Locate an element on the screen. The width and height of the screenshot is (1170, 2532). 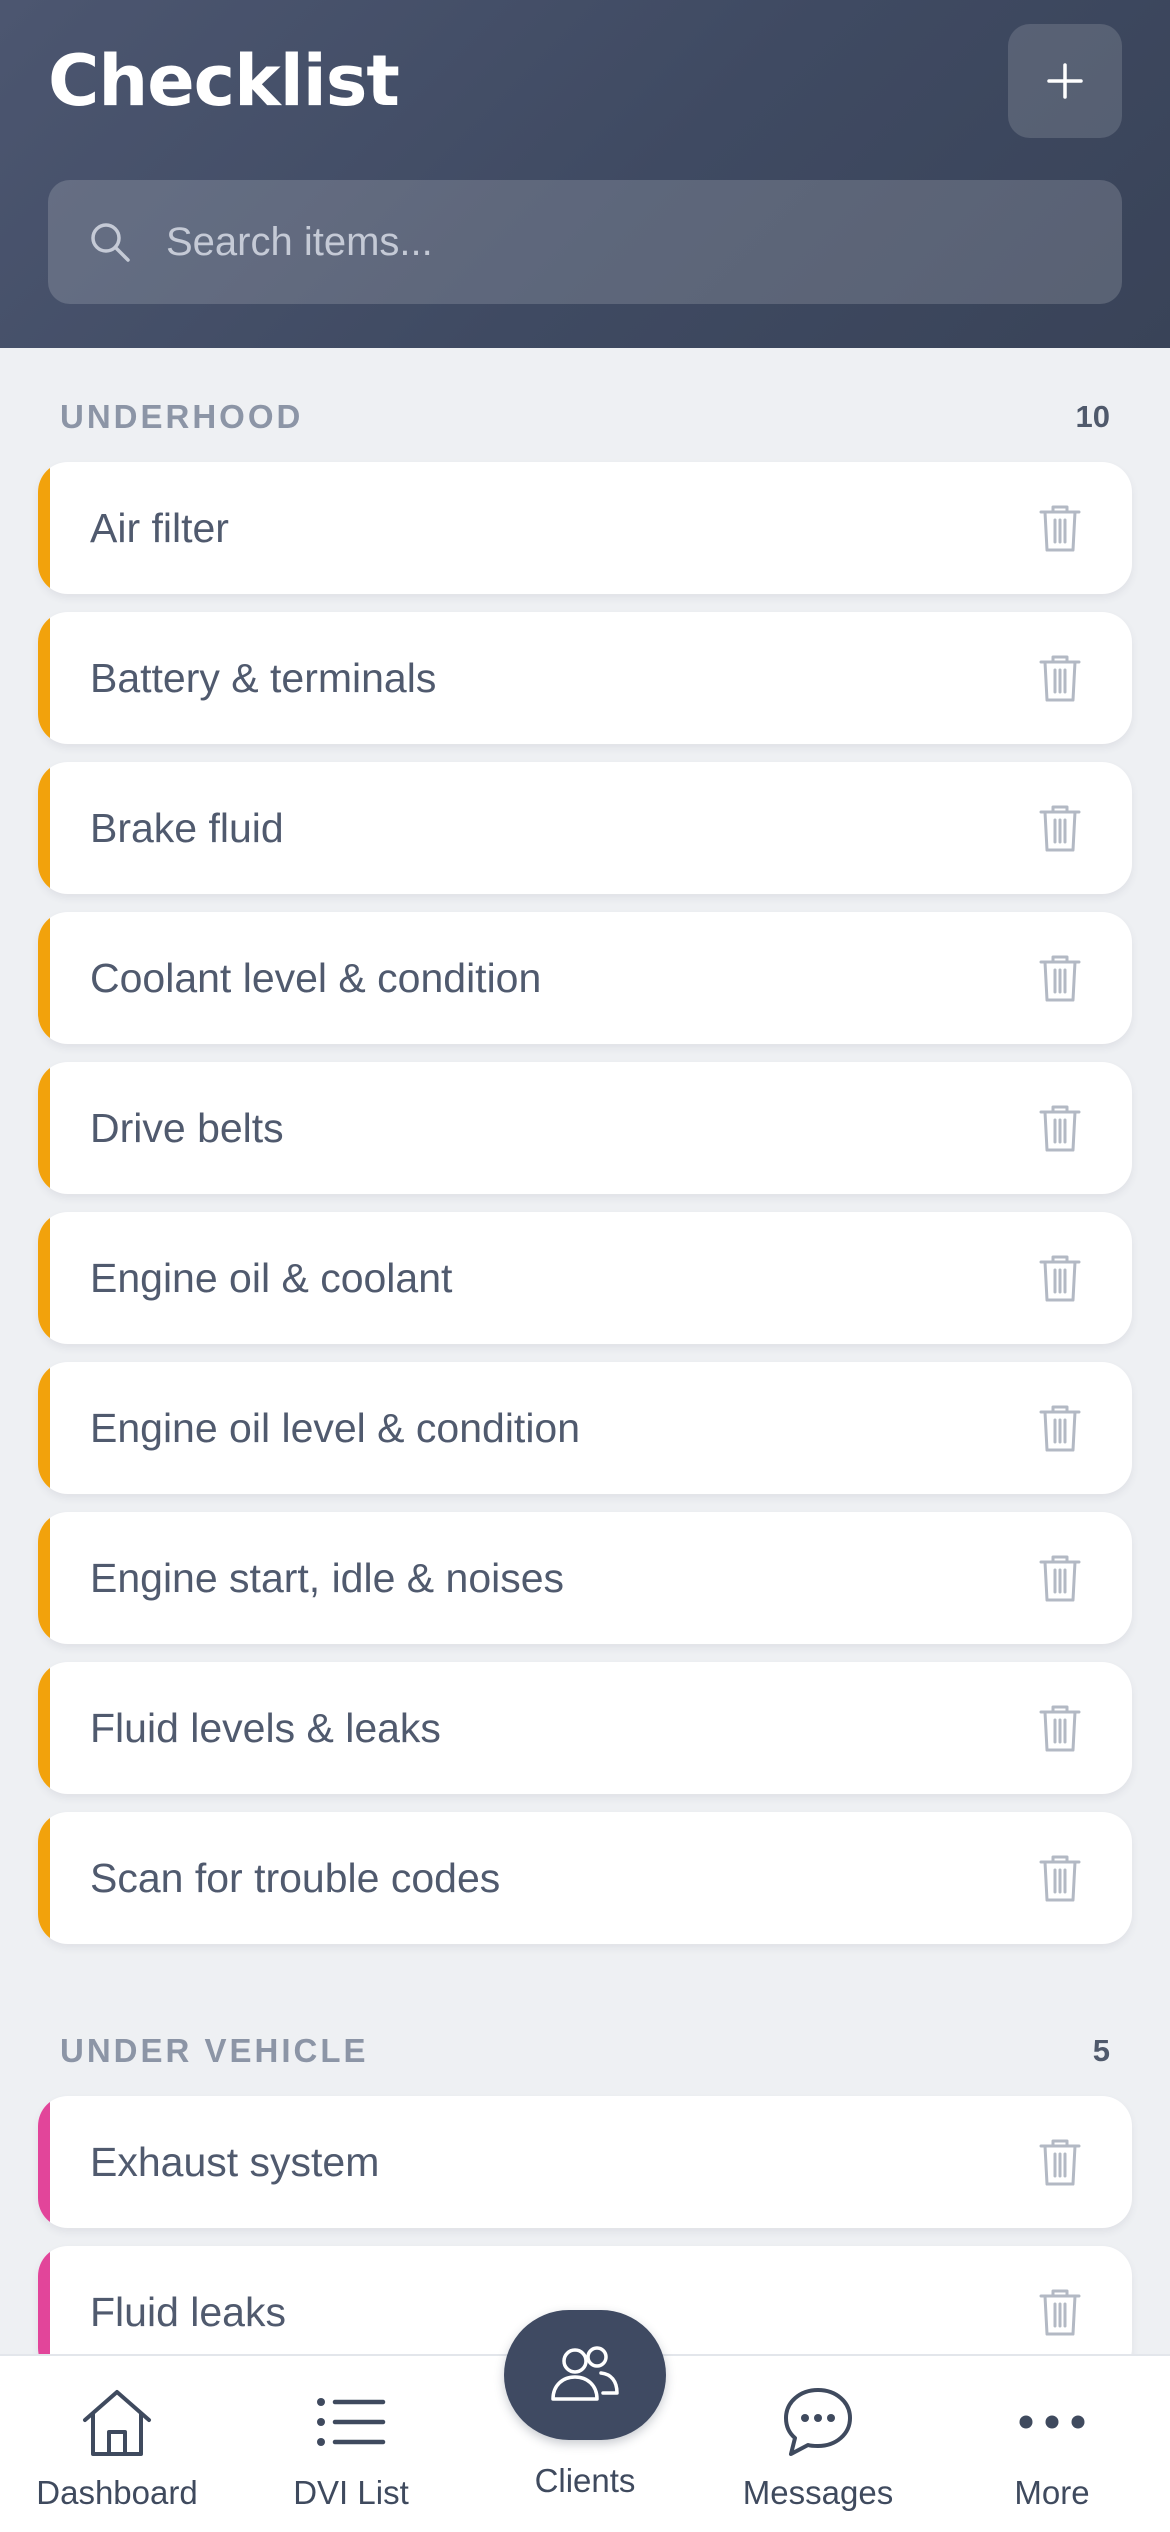
item-label: Brake fluid is located at coordinates (187, 828).